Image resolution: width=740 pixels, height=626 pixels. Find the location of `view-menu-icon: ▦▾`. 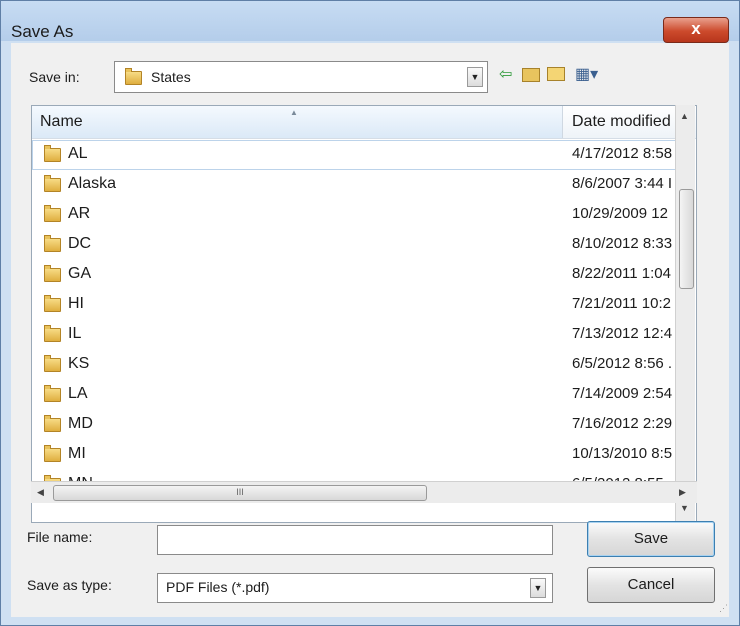

view-menu-icon: ▦▾ is located at coordinates (586, 75).